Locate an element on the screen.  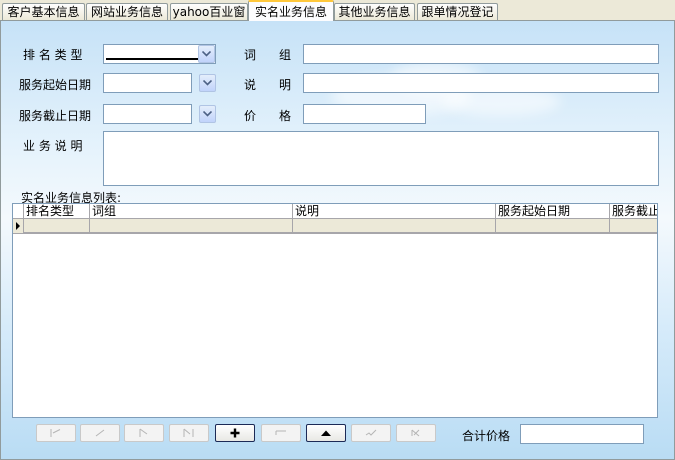
tab-website-business: 网站业务信息 is located at coordinates (127, 11).